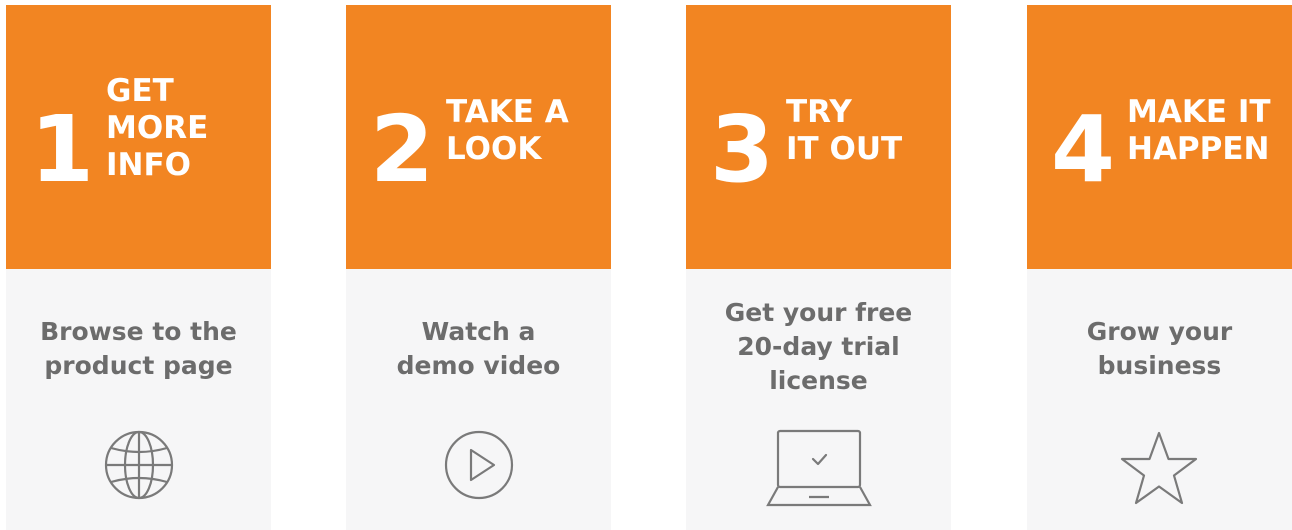 The height and width of the screenshot is (530, 1292). What do you see at coordinates (507, 130) in the screenshot?
I see `step-title-2: TAKE A LOOK` at bounding box center [507, 130].